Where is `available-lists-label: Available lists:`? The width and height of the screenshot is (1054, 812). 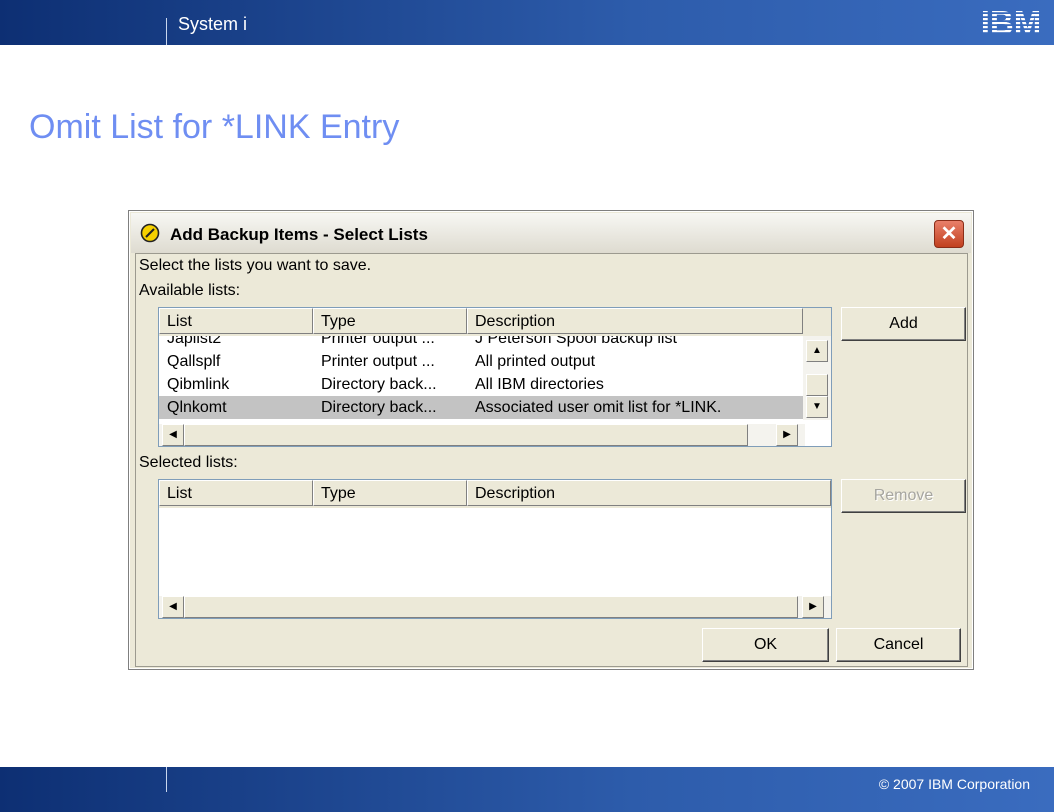
available-lists-label: Available lists: is located at coordinates (190, 290).